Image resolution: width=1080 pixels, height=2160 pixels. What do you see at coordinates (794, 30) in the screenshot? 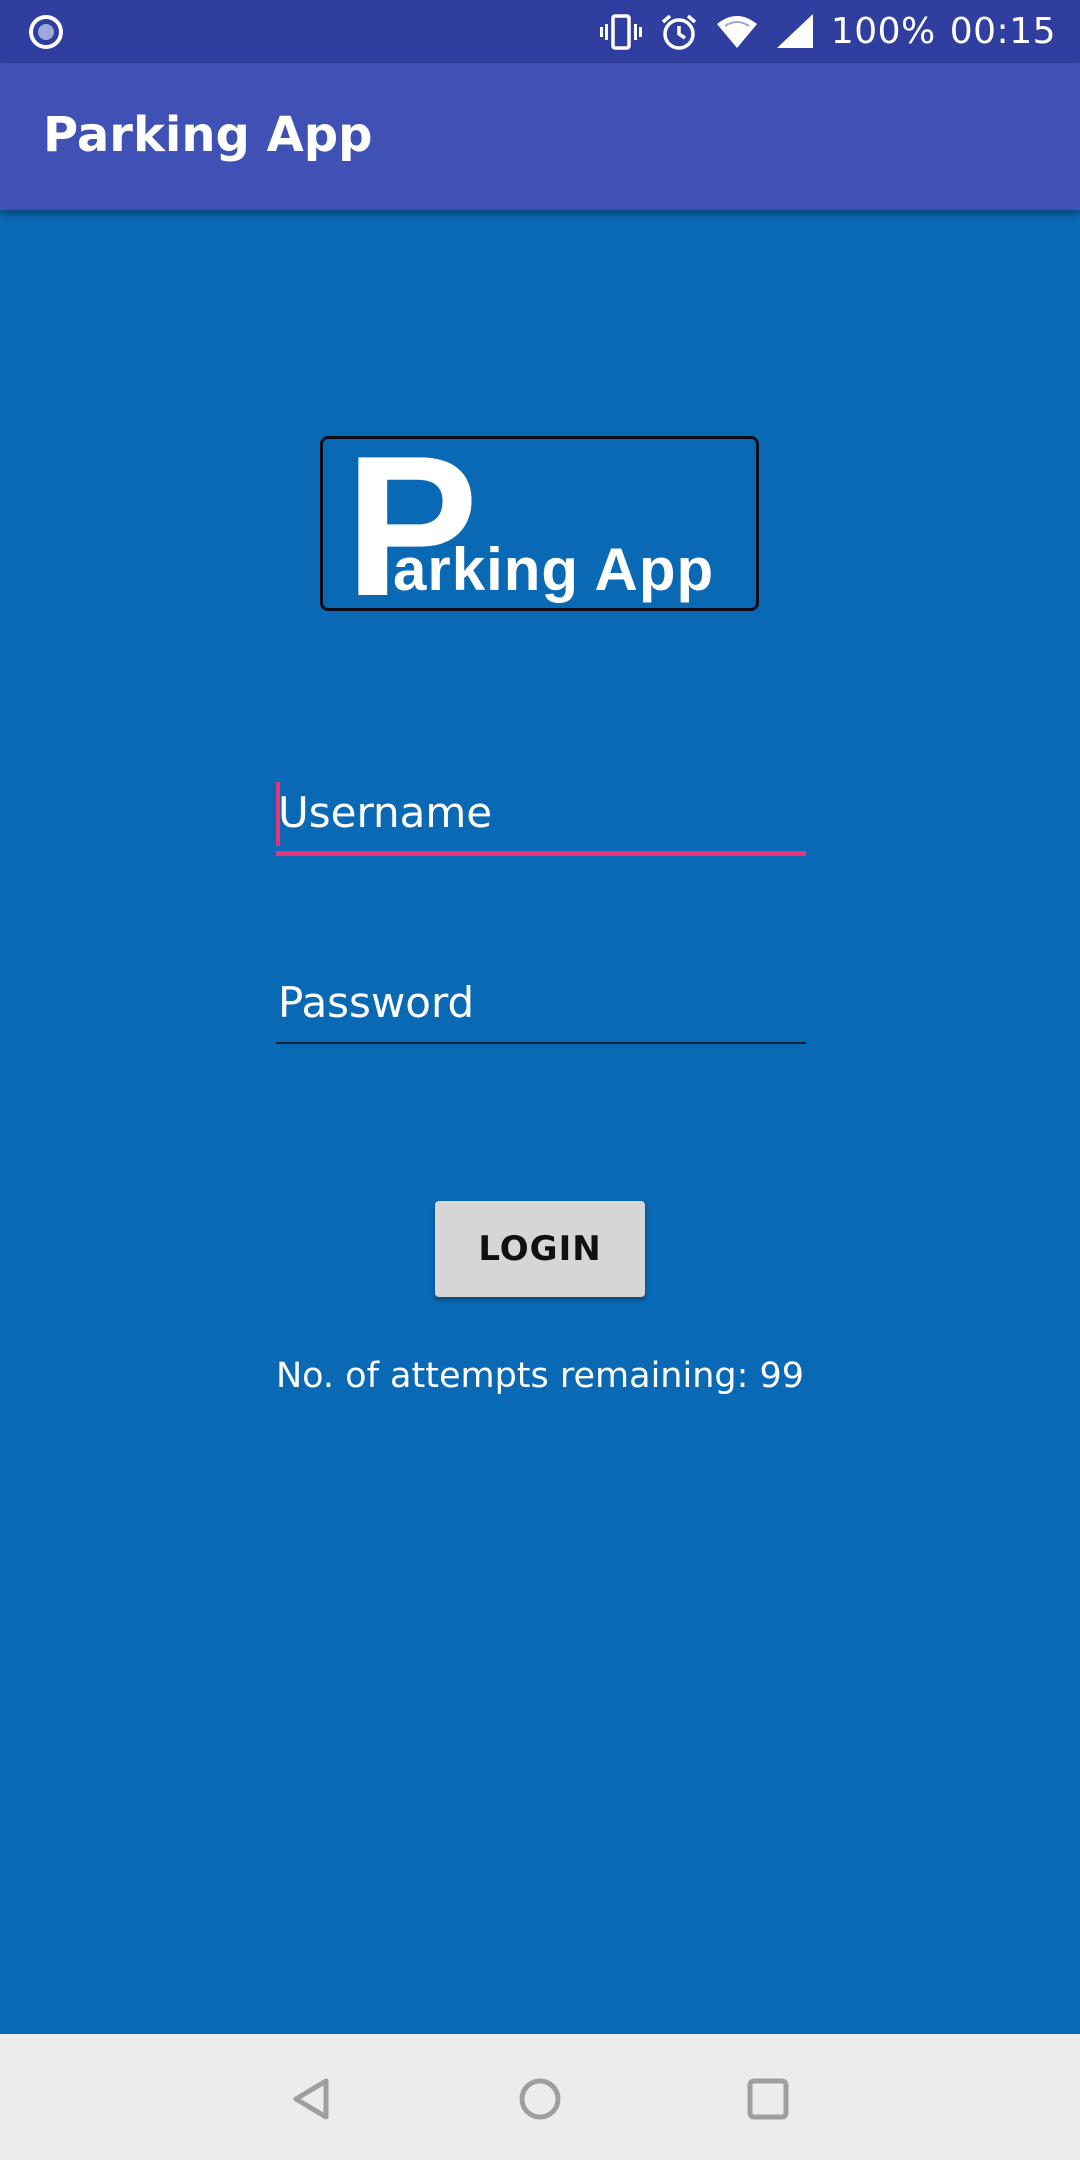
I see `signal-icon` at bounding box center [794, 30].